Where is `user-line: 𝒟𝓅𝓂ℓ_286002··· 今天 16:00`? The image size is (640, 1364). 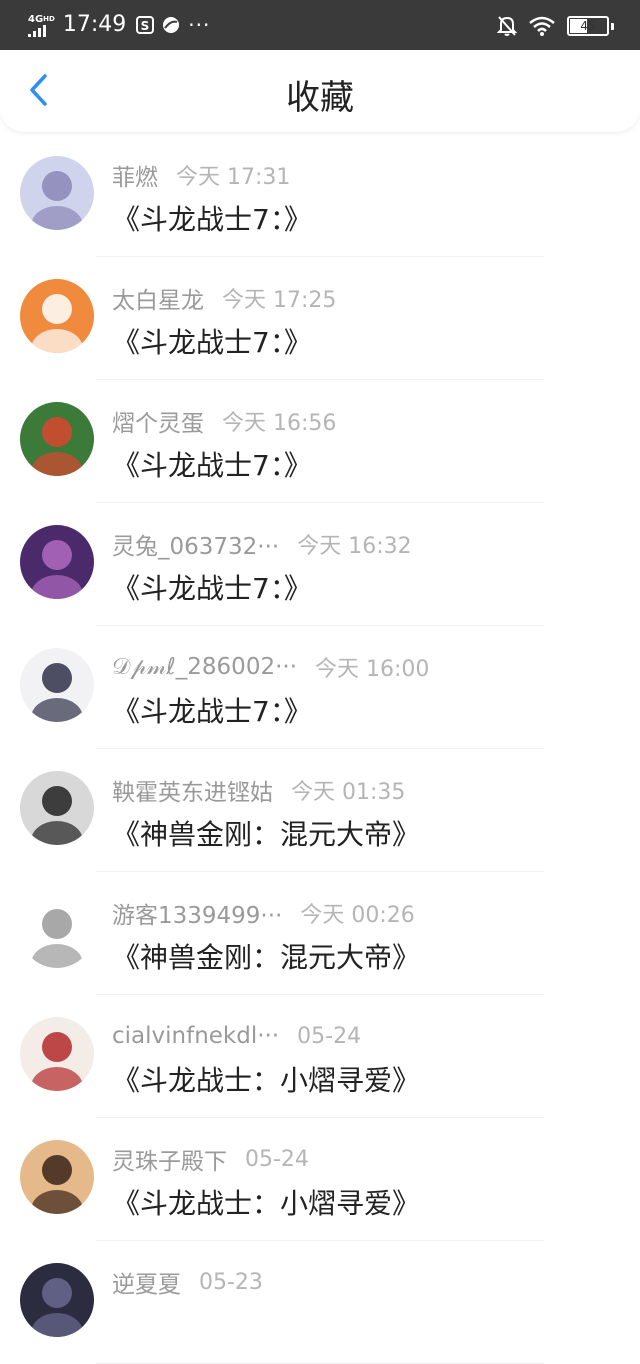 user-line: 𝒟𝓅𝓂ℓ_286002··· 今天 16:00 is located at coordinates (270, 667).